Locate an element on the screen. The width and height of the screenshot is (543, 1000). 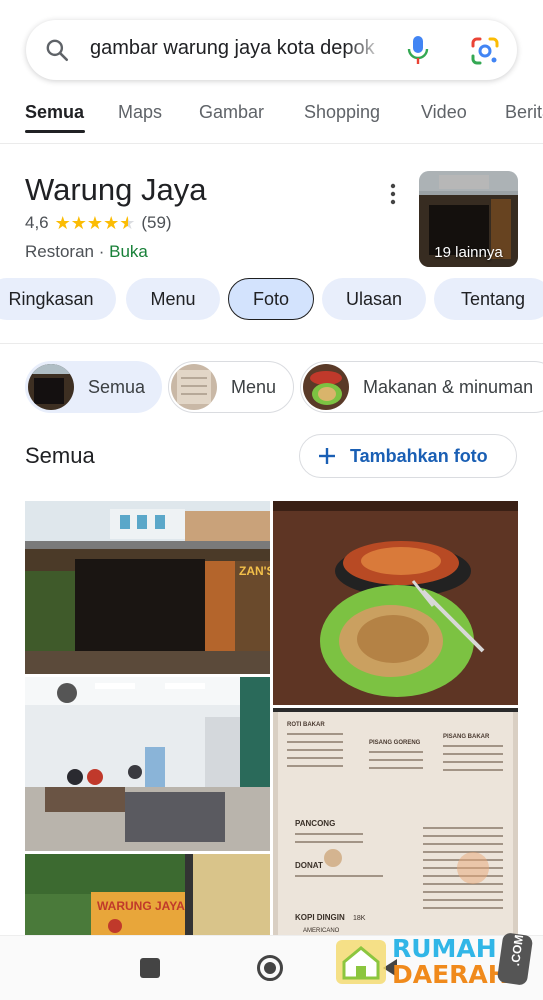
home-icon is located at coordinates (270, 968).